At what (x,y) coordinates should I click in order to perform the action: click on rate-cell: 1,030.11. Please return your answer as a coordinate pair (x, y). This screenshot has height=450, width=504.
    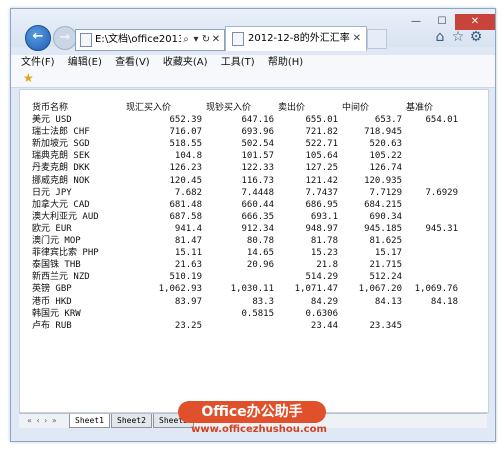
    Looking at the image, I should click on (252, 289).